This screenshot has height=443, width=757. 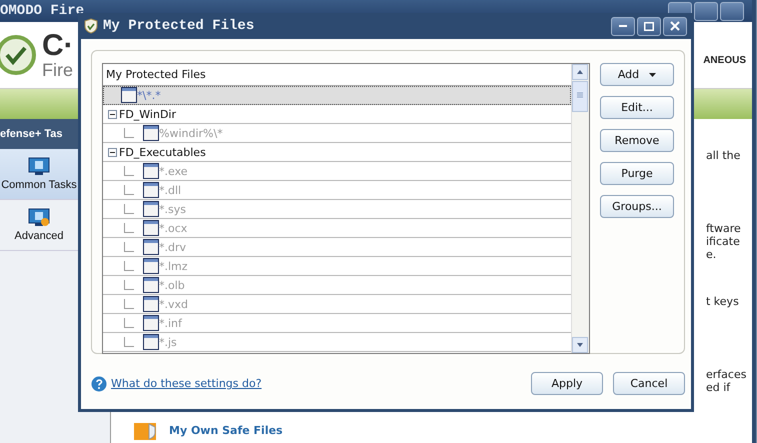 I want to click on minimize-icon, so click(x=623, y=26).